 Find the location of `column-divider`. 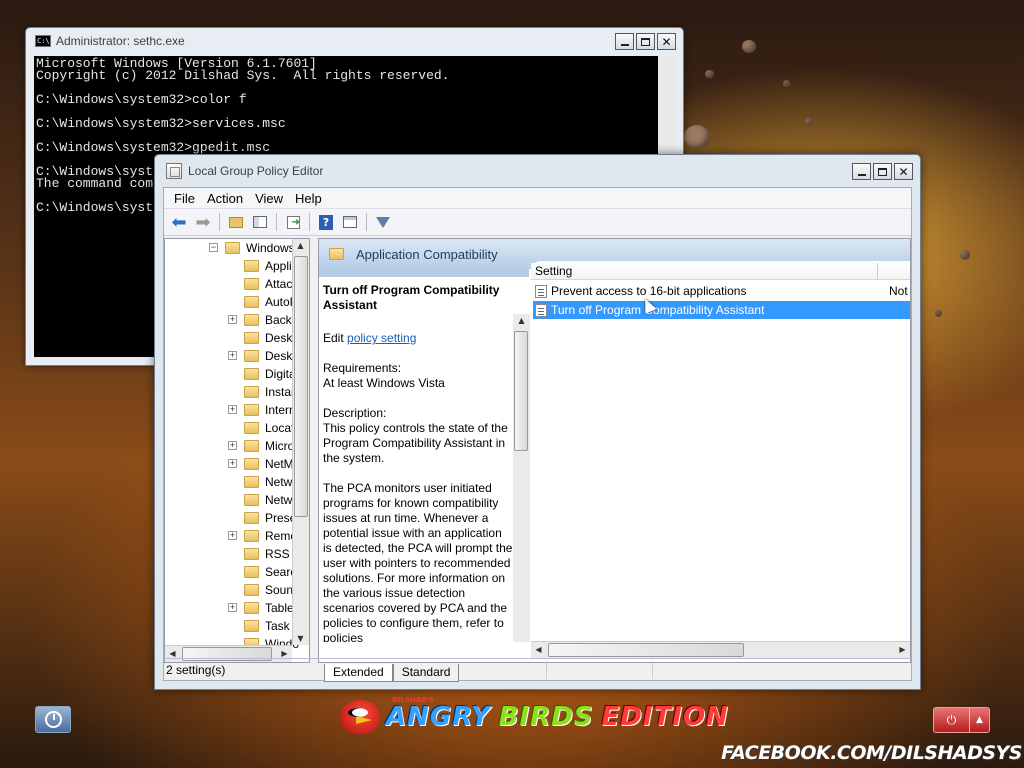

column-divider is located at coordinates (877, 271).